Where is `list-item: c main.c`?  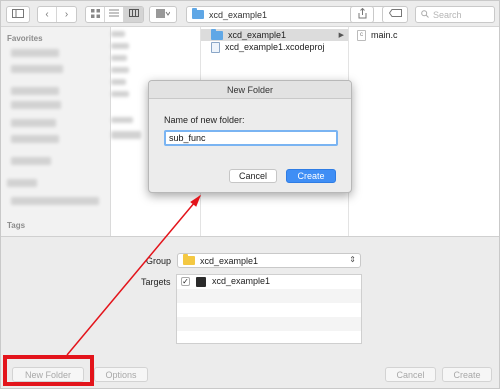 list-item: c main.c is located at coordinates (377, 35).